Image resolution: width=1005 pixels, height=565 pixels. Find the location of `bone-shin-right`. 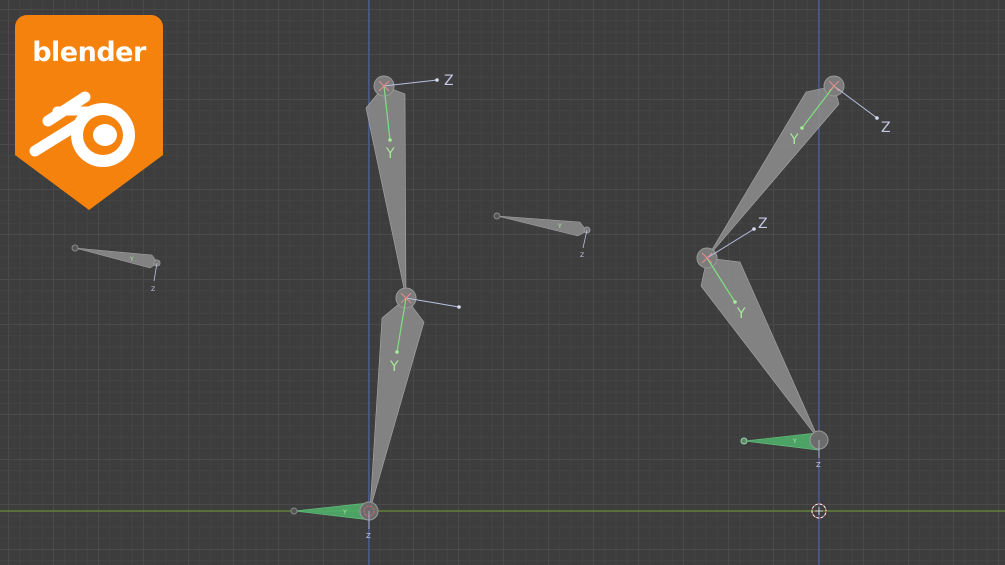

bone-shin-right is located at coordinates (758, 334).